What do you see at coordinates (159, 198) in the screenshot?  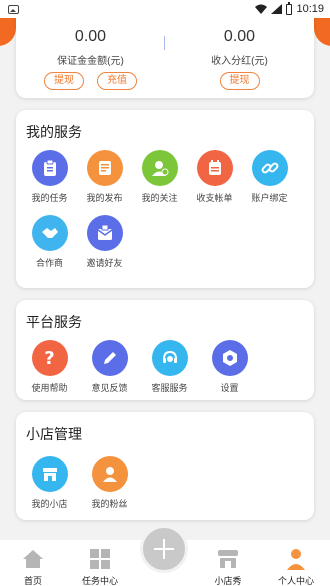 I see `service-label: 我的关注` at bounding box center [159, 198].